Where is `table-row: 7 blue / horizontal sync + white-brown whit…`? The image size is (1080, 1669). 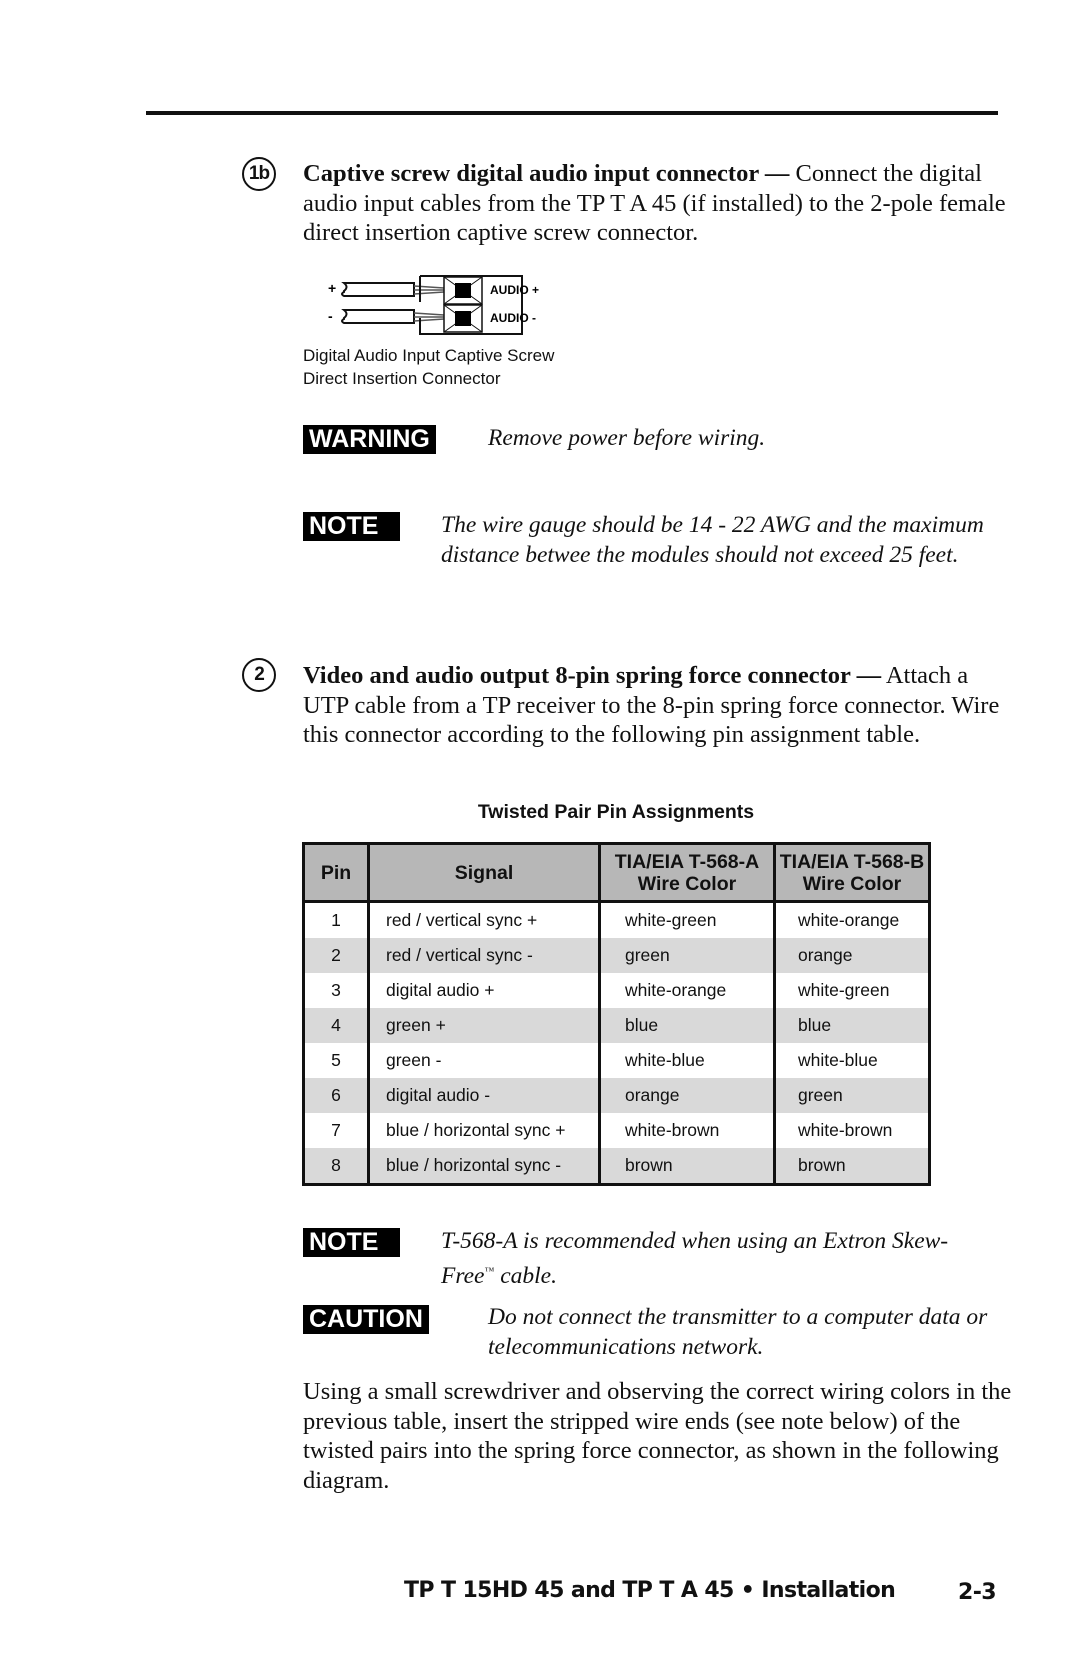
table-row: 7 blue / horizontal sync + white-brown whit… is located at coordinates (617, 1130).